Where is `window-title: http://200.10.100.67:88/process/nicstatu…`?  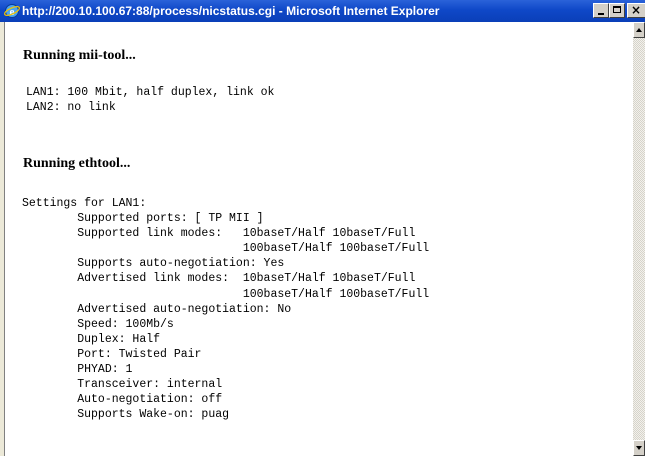 window-title: http://200.10.100.67:88/process/nicstatu… is located at coordinates (231, 11).